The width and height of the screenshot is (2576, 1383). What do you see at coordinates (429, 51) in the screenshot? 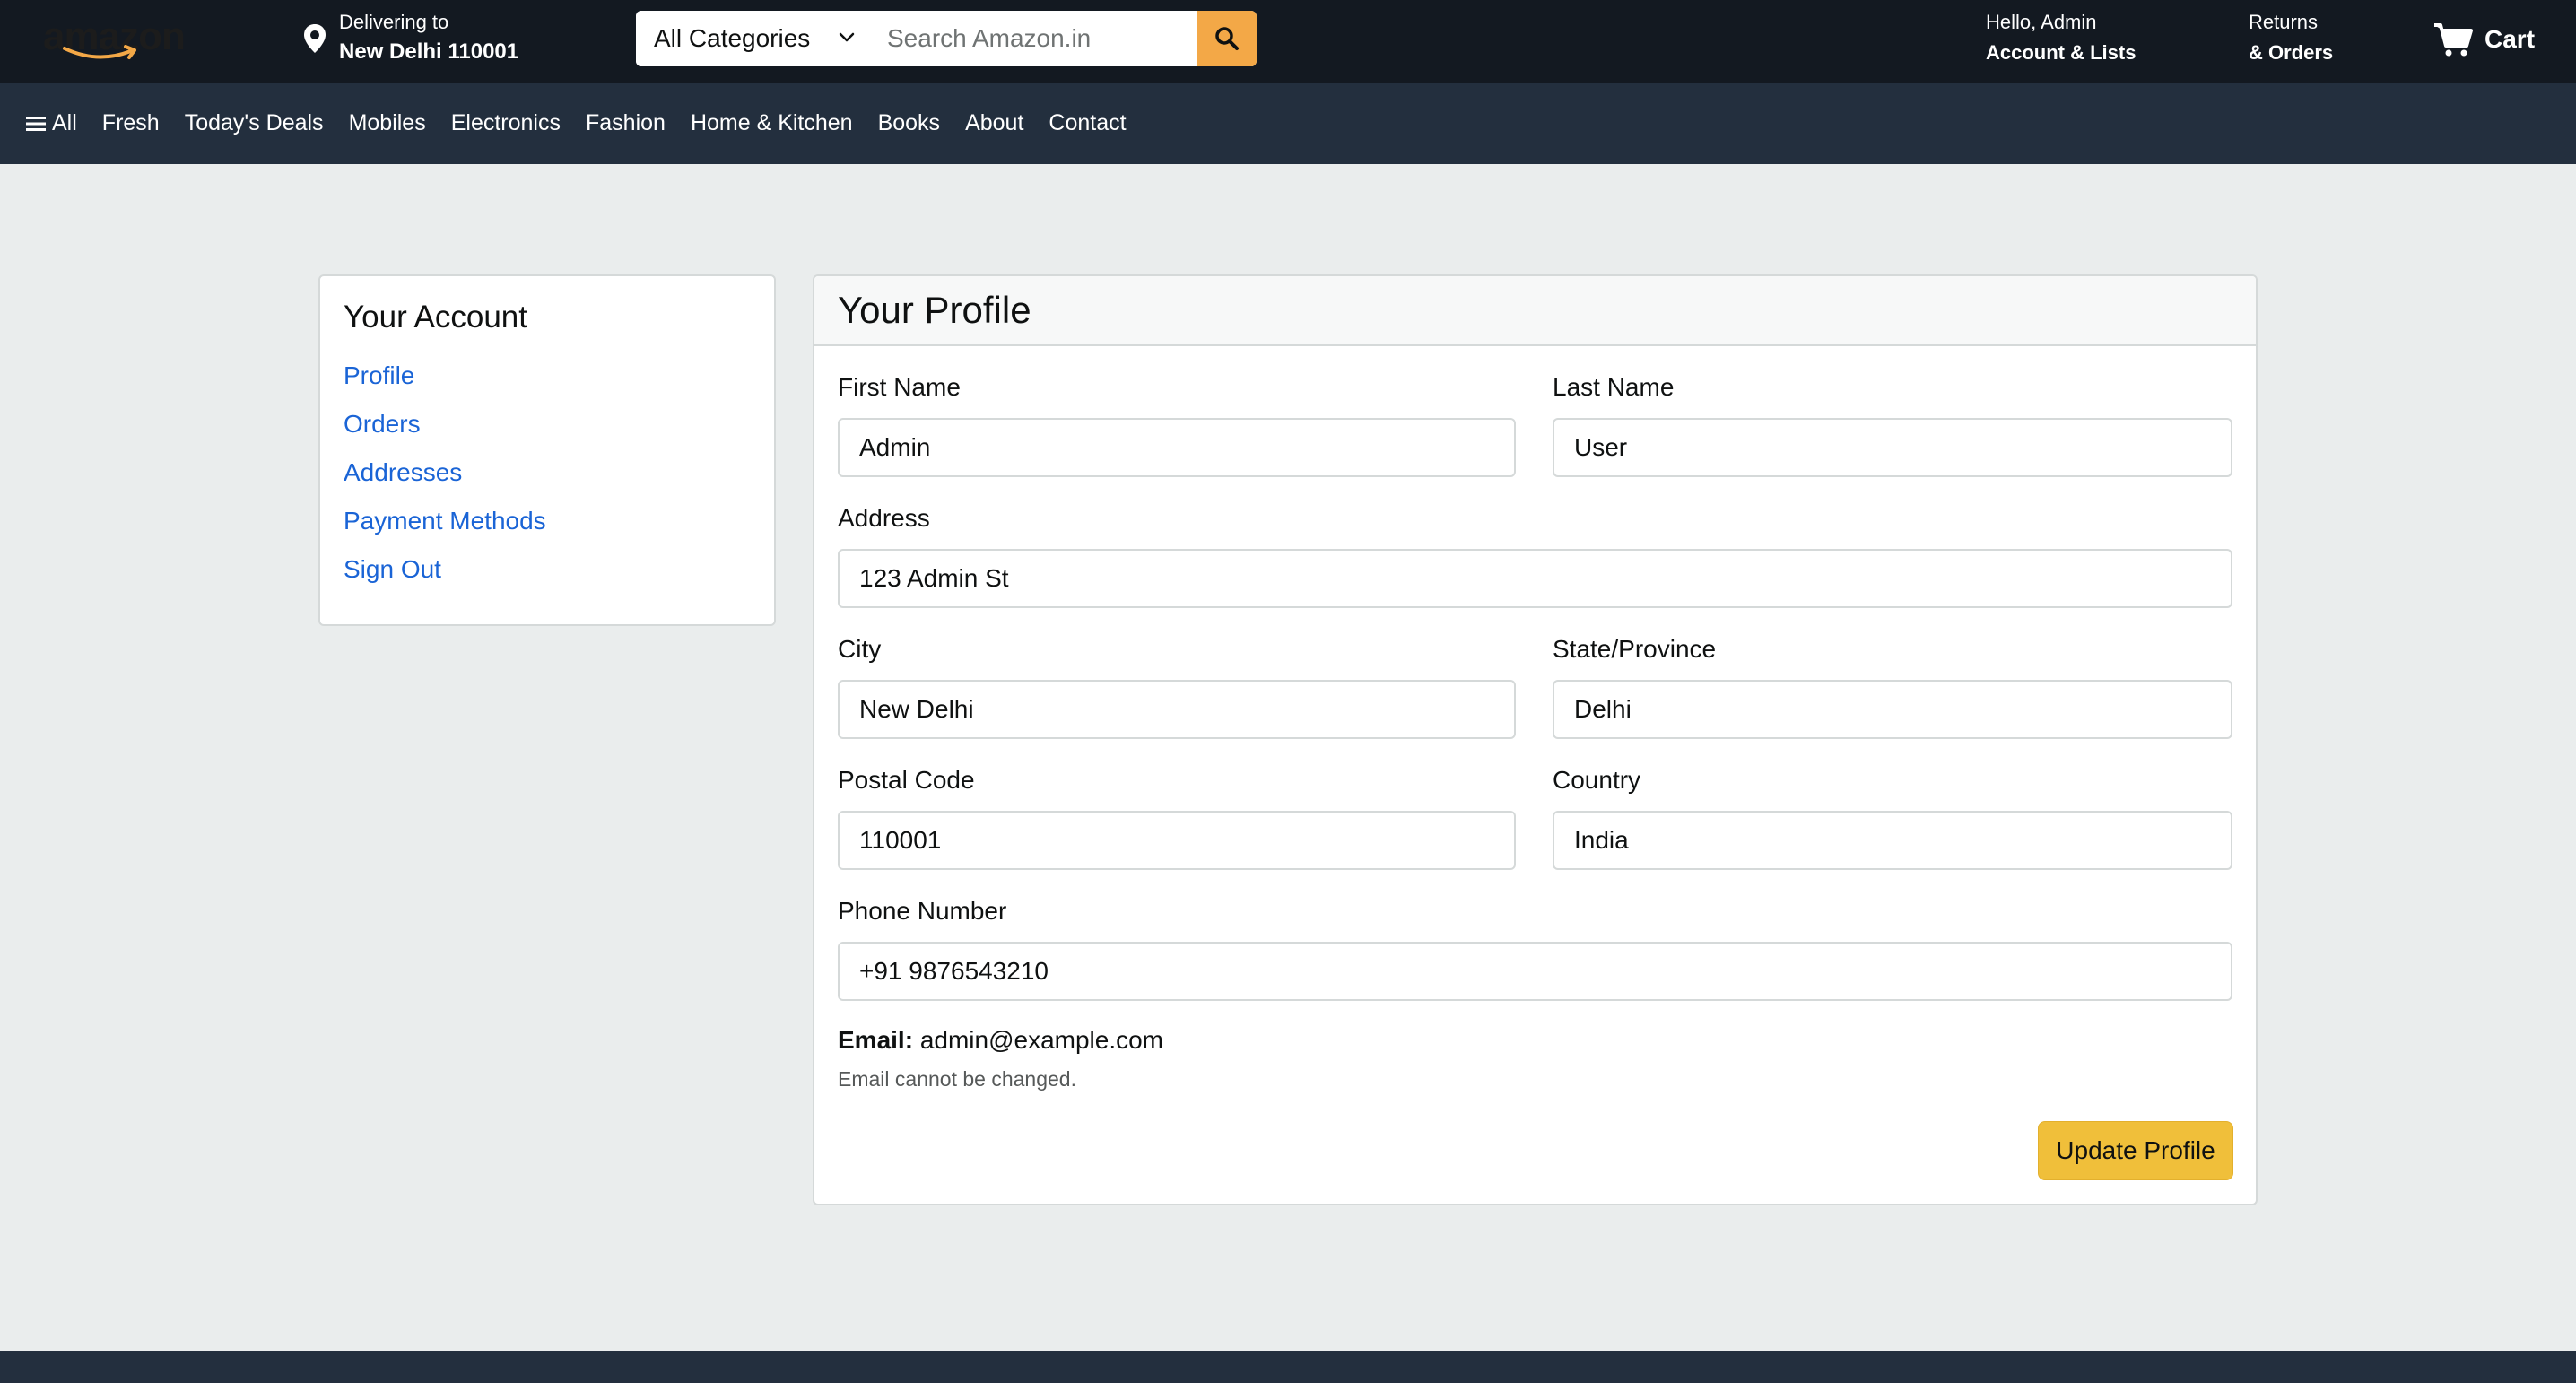
I see `deliver-location: New Delhi 110001` at bounding box center [429, 51].